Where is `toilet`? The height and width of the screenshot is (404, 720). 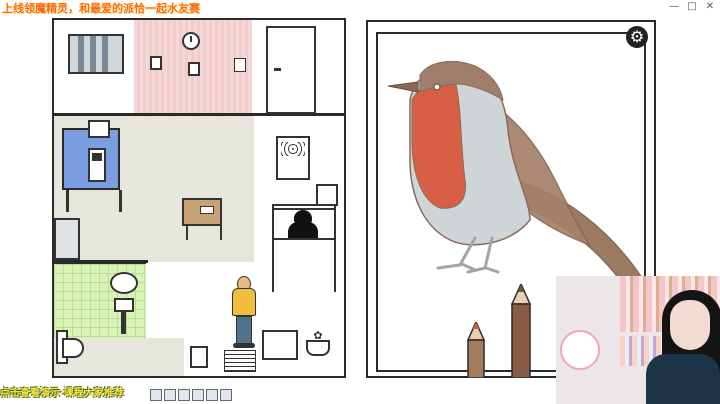
toilet is located at coordinates (73, 348).